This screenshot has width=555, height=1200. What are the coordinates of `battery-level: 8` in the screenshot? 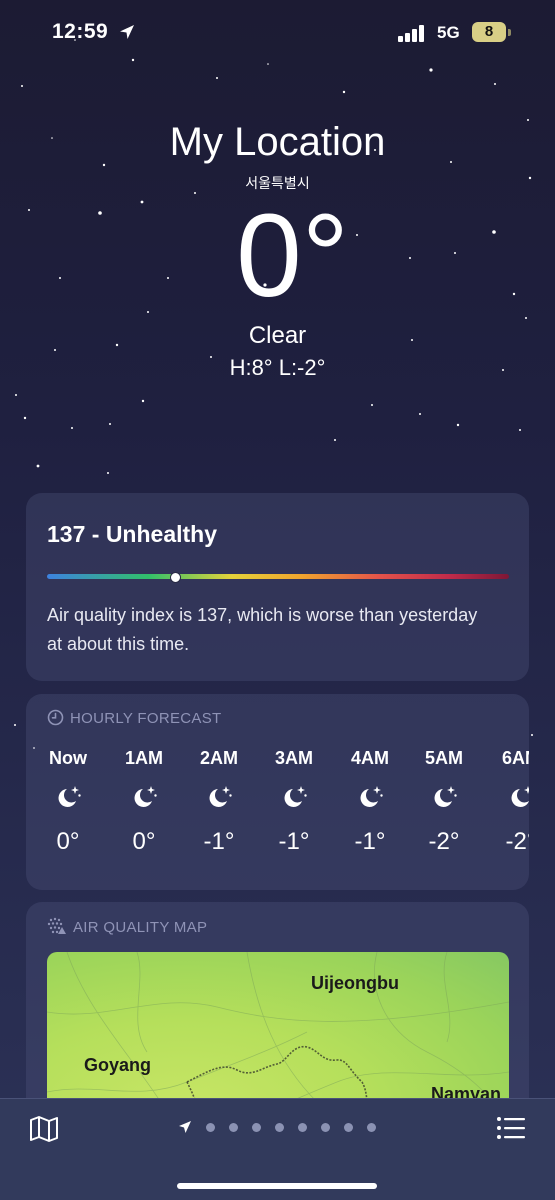 It's located at (489, 31).